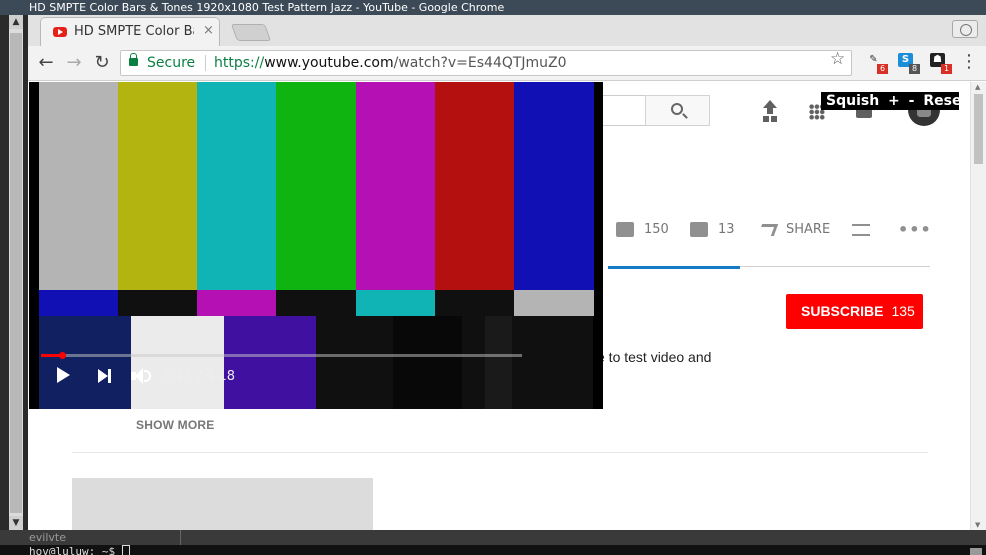  What do you see at coordinates (912, 101) in the screenshot?
I see `squish-minus-button: -` at bounding box center [912, 101].